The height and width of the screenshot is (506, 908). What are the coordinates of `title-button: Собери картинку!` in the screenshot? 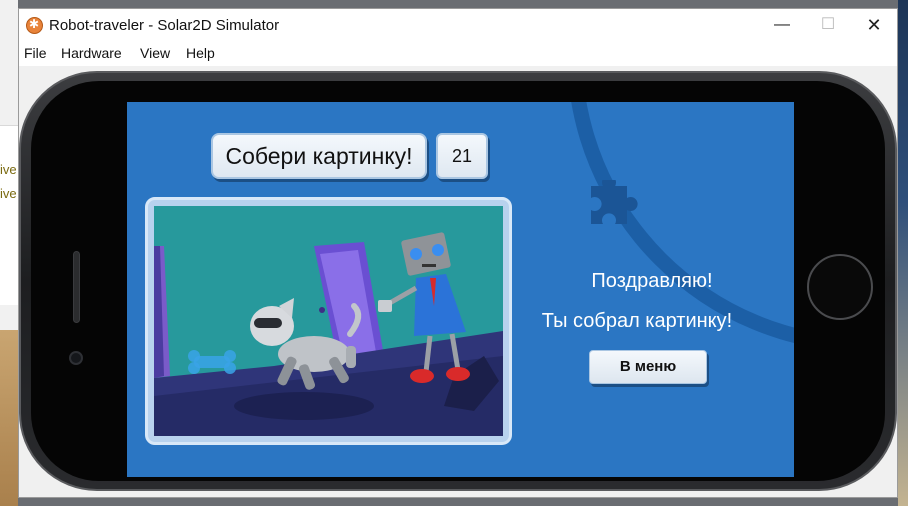 It's located at (319, 156).